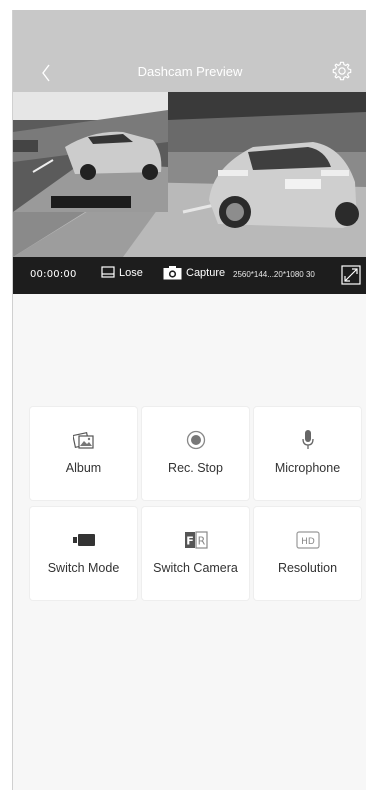  Describe the element at coordinates (195, 453) in the screenshot. I see `rec-stop-button: Rec. Stop` at that location.